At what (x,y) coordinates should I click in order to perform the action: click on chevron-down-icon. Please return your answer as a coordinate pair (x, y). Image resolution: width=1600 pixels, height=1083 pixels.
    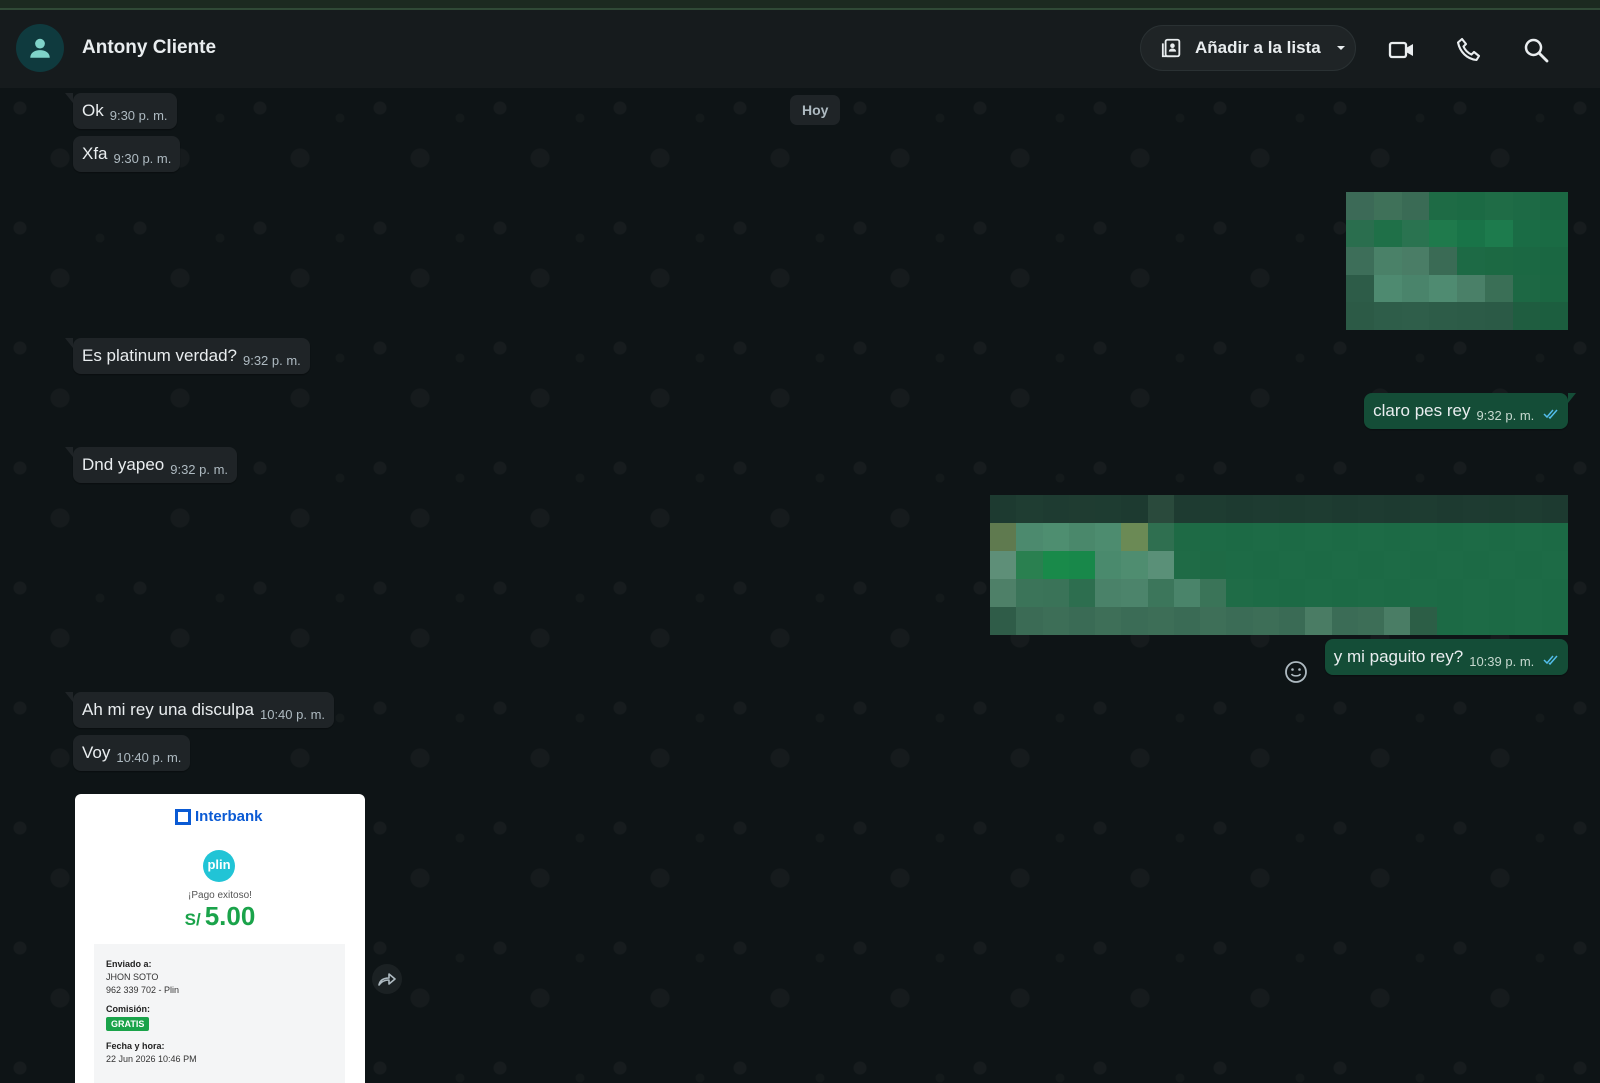
    Looking at the image, I should click on (1340, 48).